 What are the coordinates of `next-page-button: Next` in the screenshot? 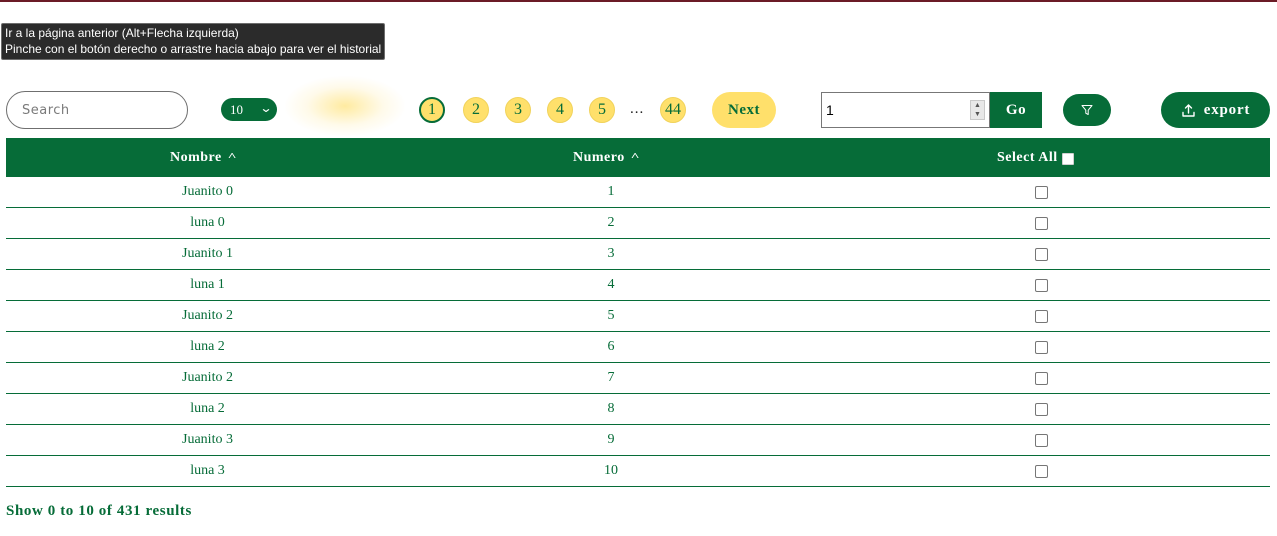 It's located at (744, 110).